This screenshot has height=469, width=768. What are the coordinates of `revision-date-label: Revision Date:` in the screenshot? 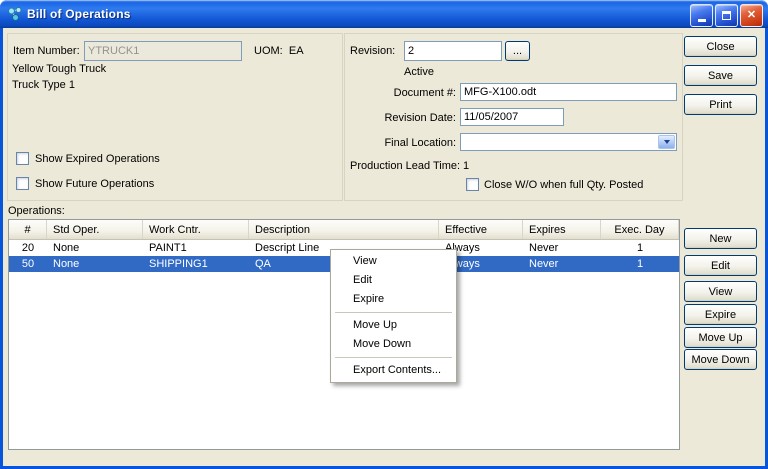 It's located at (420, 118).